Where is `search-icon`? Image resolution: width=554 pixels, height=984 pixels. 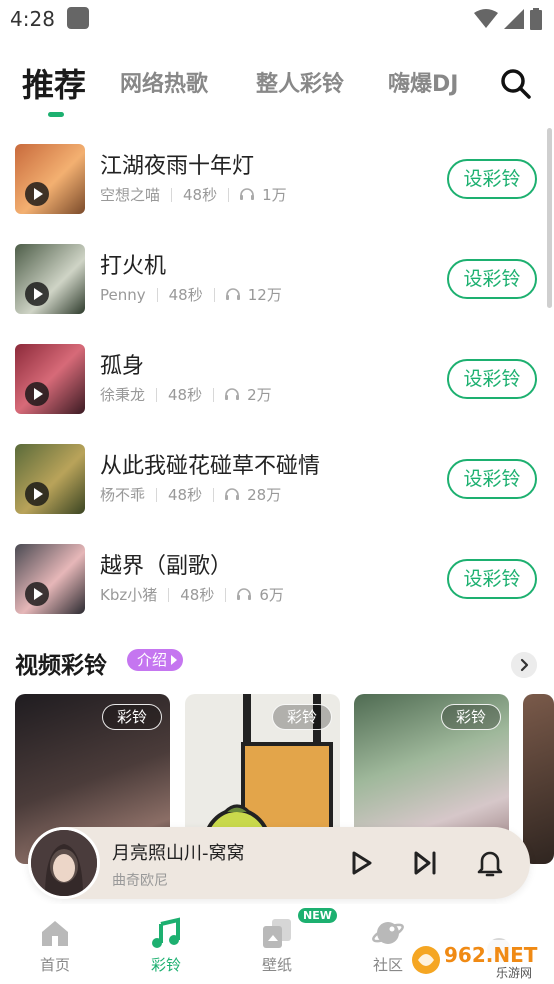
search-icon is located at coordinates (516, 84).